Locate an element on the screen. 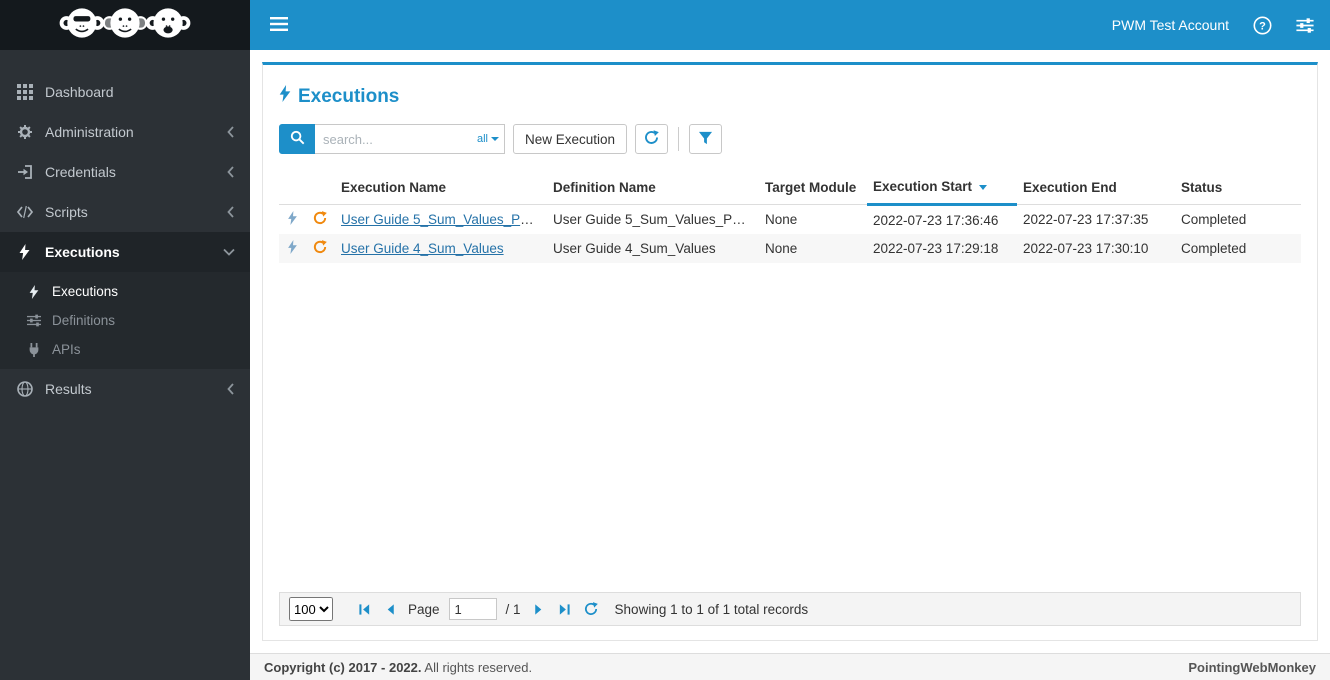 The height and width of the screenshot is (680, 1330). submenu-item-executions: Executions is located at coordinates (125, 291).